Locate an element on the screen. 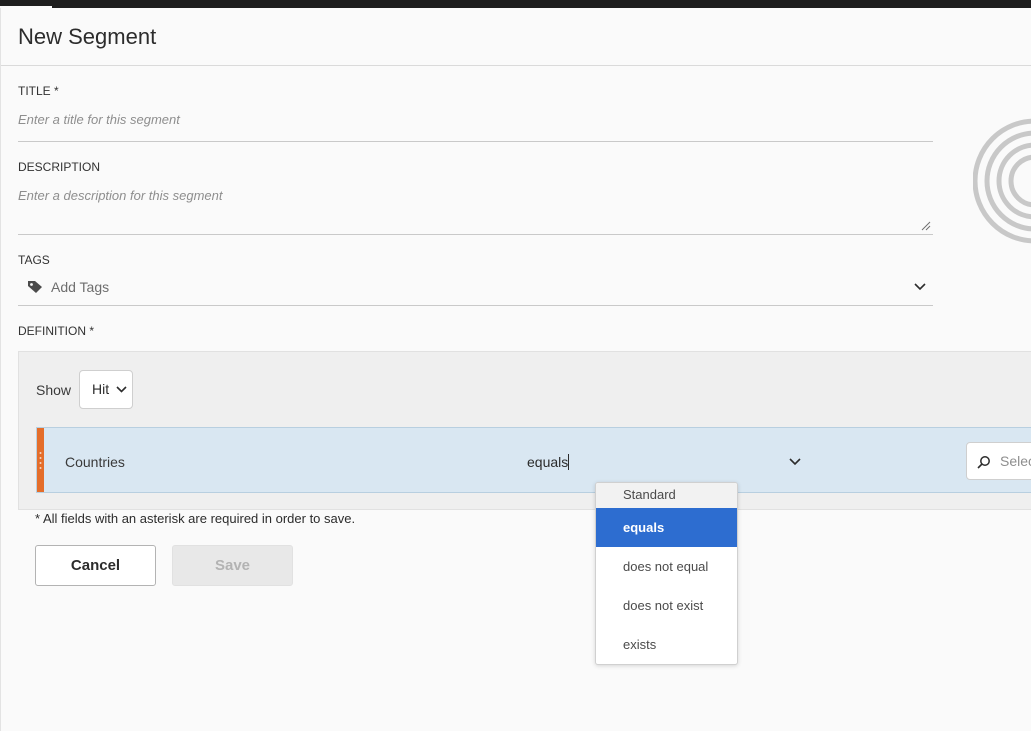 The height and width of the screenshot is (731, 1031). title-input: Enter a title for this segment is located at coordinates (99, 119).